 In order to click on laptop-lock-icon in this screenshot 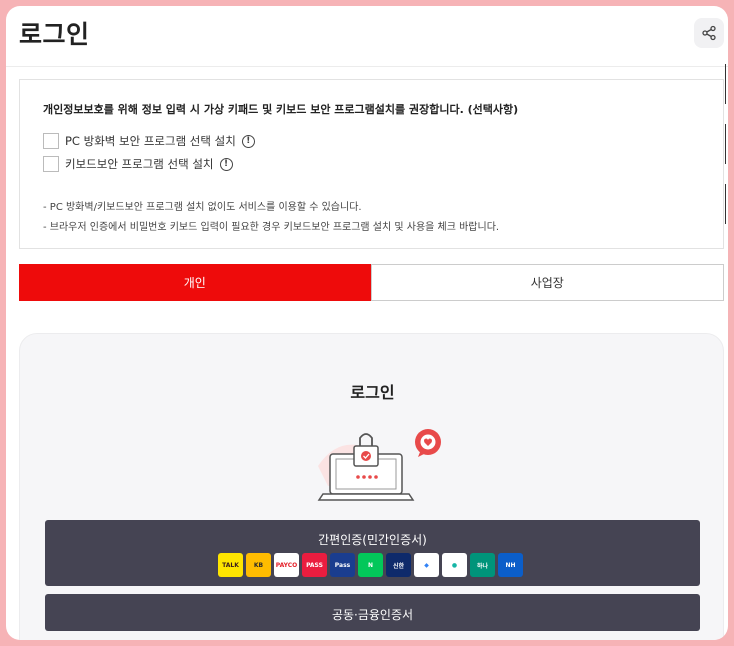, I will do `click(379, 465)`.